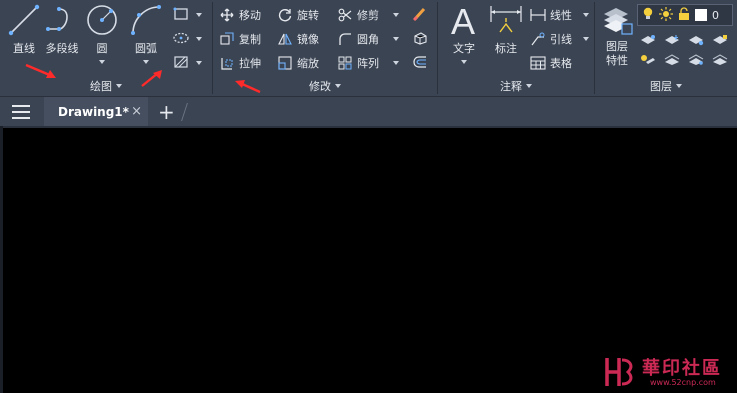 This screenshot has height=393, width=737. I want to click on hamburger-menu-icon, so click(21, 112).